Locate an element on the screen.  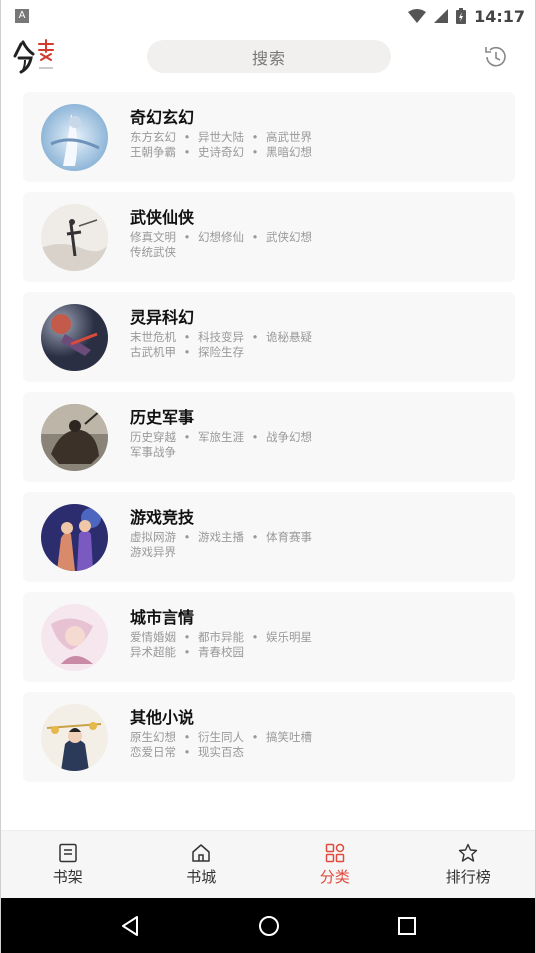
tag-link: 爱情婚姻 is located at coordinates (153, 637).